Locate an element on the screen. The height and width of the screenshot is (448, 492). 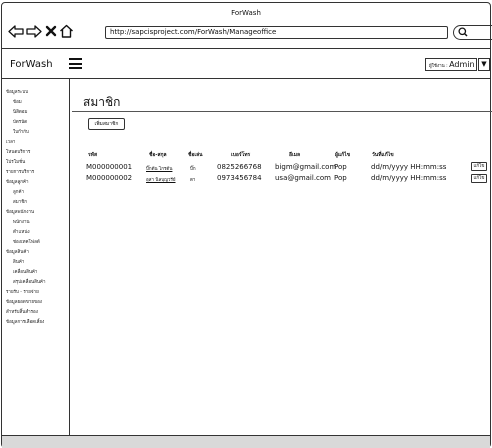
column-header-id: รหัส is located at coordinates (93, 155).